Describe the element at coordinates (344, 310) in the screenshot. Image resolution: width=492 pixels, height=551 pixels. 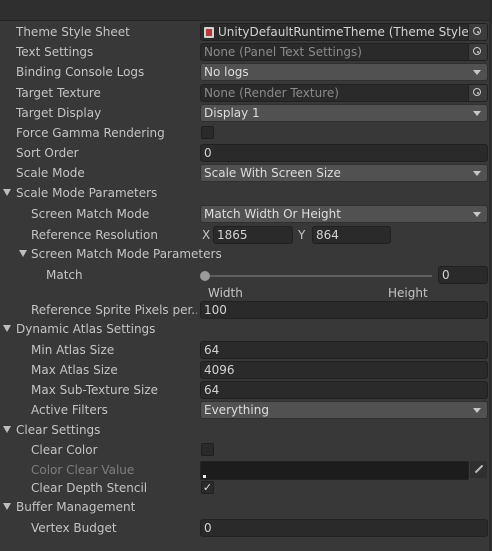
I see `ref-sprite-ppu-input: 100` at that location.